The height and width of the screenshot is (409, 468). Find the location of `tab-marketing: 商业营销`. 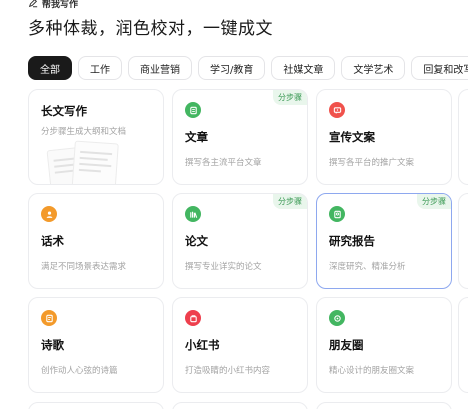

tab-marketing: 商业营销 is located at coordinates (160, 68).